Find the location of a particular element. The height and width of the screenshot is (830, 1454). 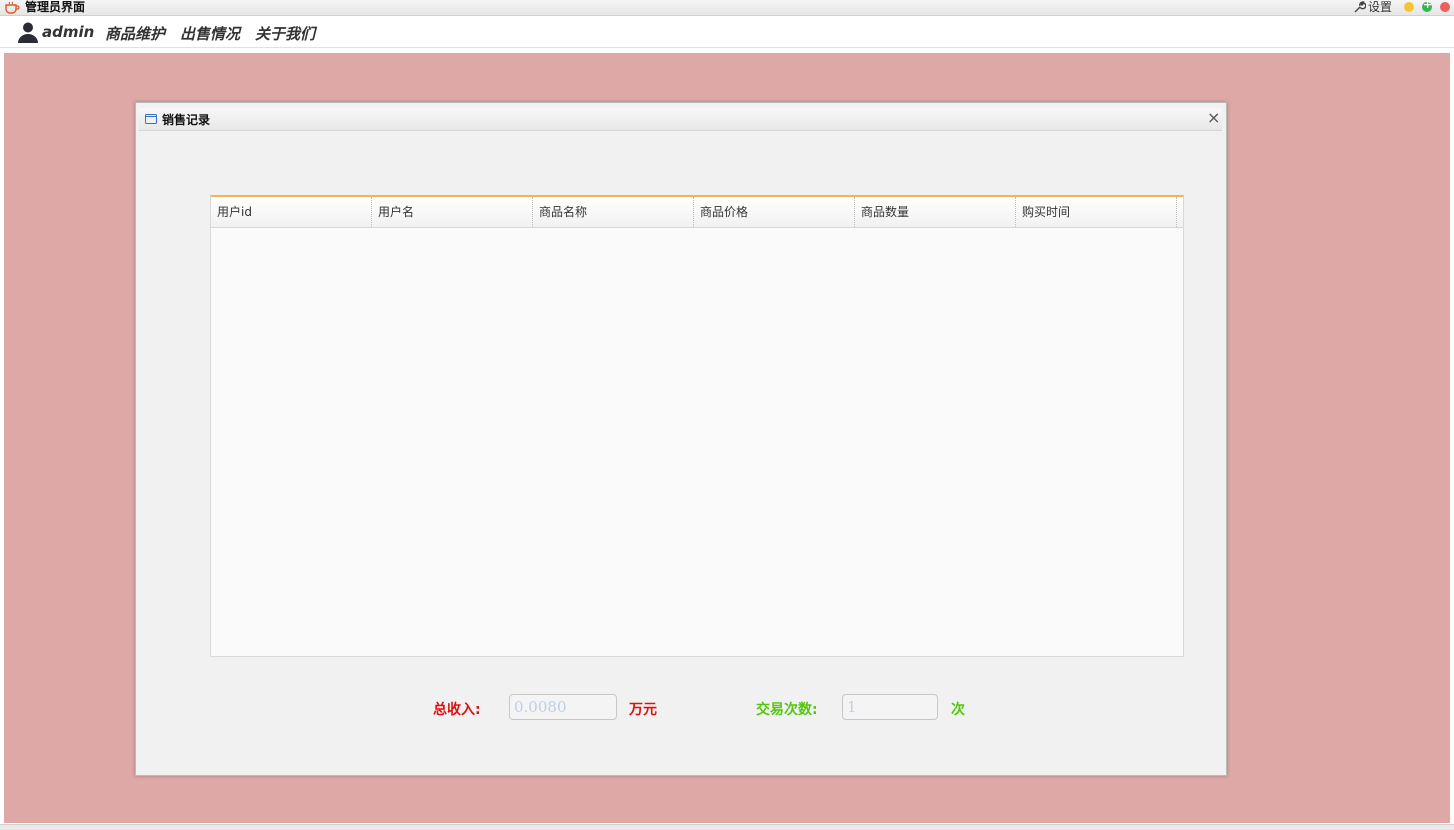

frame-close-button: × is located at coordinates (1213, 118).